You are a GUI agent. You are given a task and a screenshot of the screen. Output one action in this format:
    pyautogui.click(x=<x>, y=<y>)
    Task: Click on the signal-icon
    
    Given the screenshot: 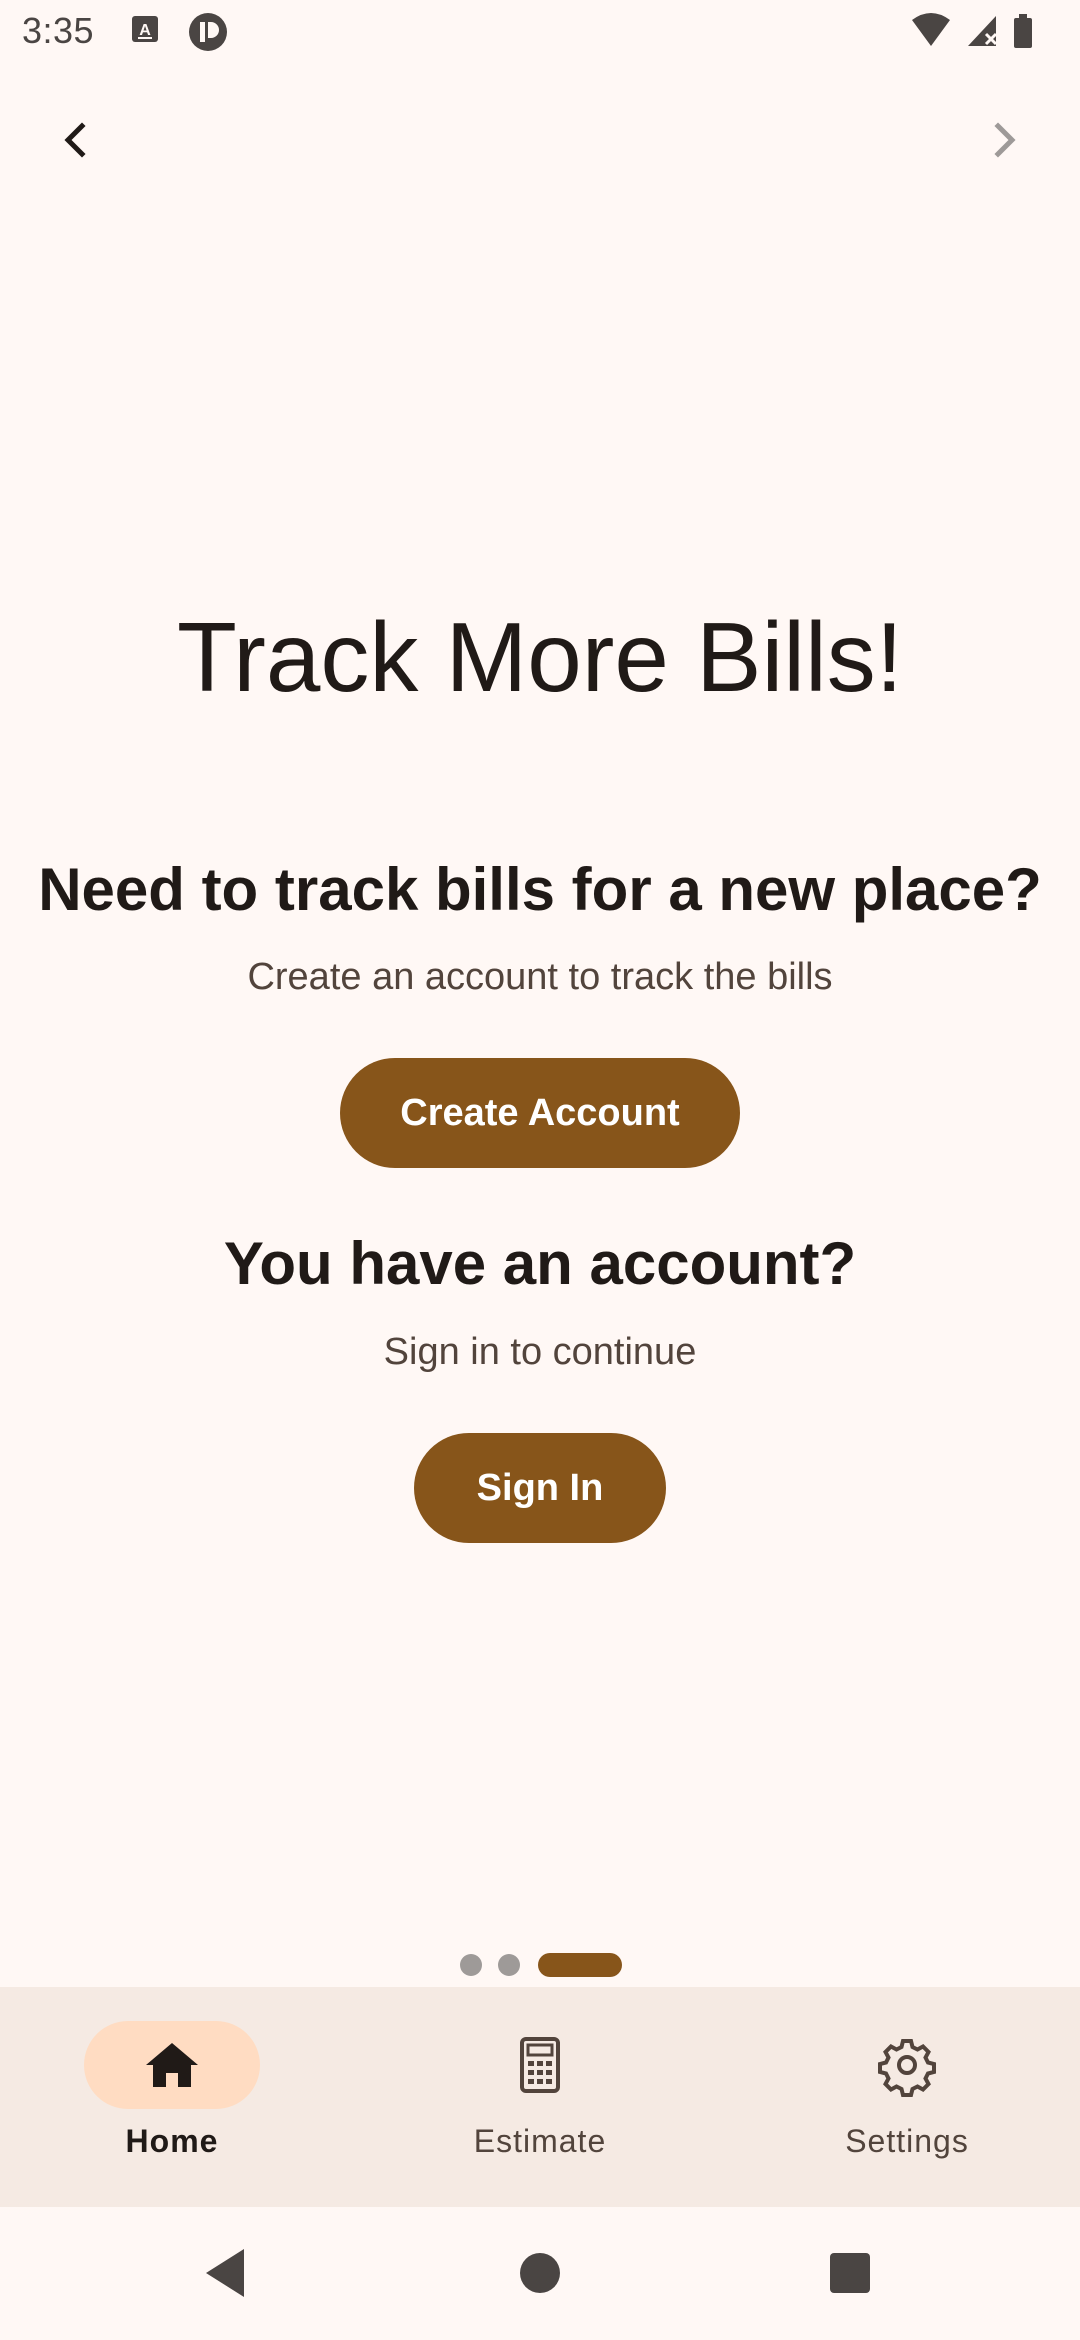 What is the action you would take?
    pyautogui.click(x=983, y=31)
    